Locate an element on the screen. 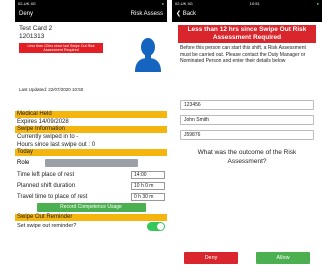  today-heading: Today is located at coordinates (91, 152).